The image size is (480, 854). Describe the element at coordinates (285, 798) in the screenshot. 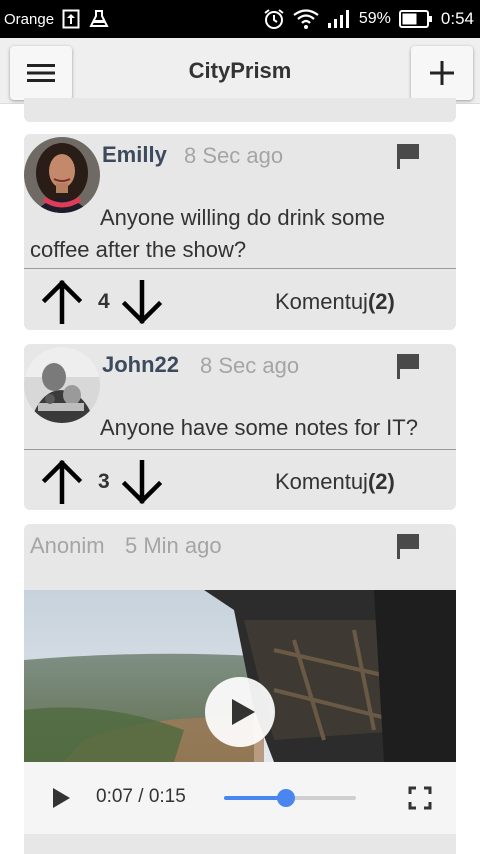

I see `seek-thumb` at that location.